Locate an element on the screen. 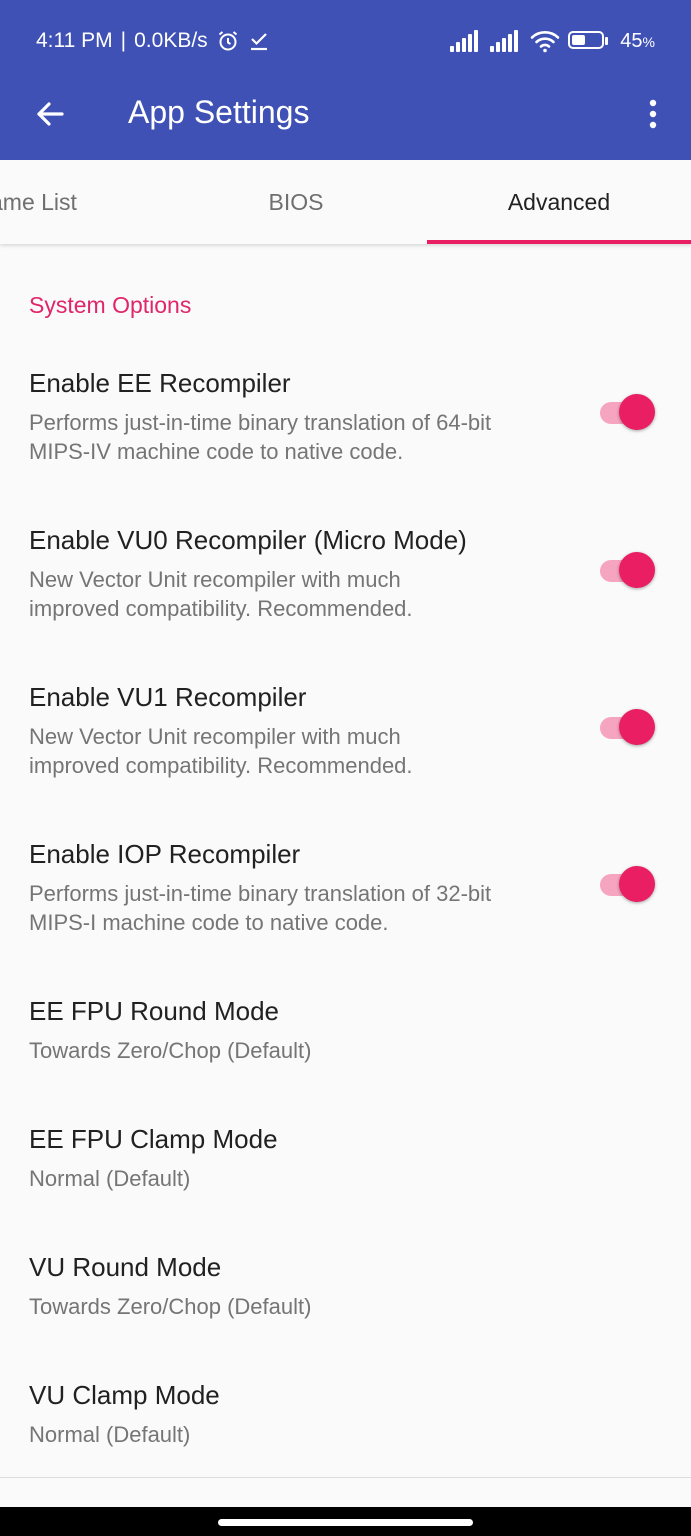 Image resolution: width=691 pixels, height=1536 pixels. pref-title: Enable VU0 Recompiler (Micro Mode) is located at coordinates (248, 540).